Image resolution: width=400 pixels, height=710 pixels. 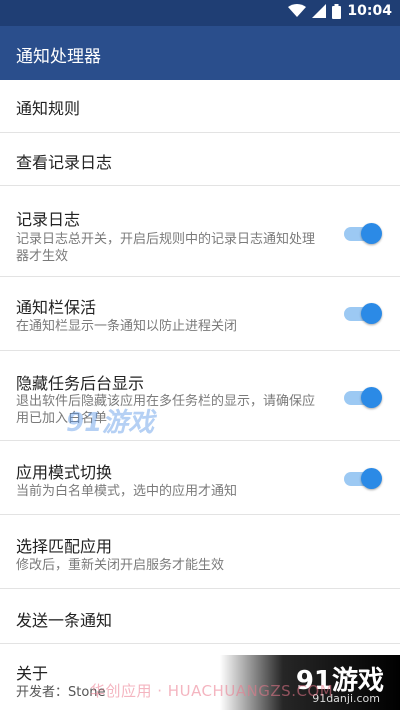 I want to click on row-title: 通知规则, so click(x=48, y=108).